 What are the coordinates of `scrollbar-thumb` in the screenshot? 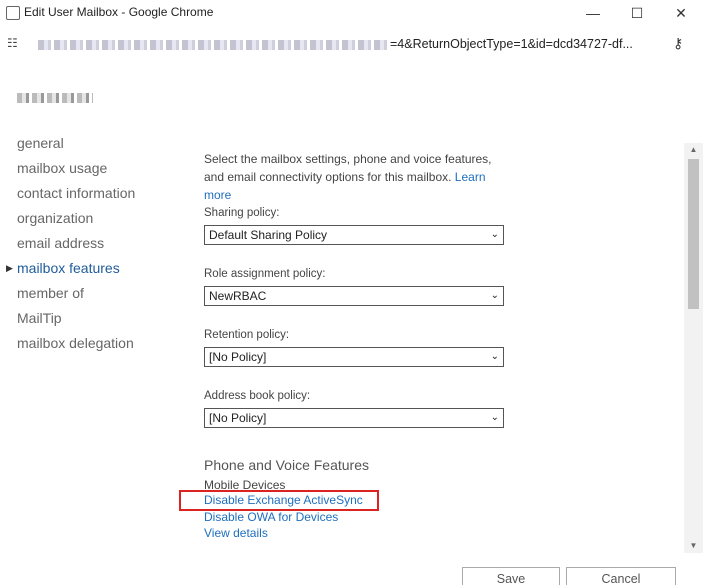 It's located at (693, 234).